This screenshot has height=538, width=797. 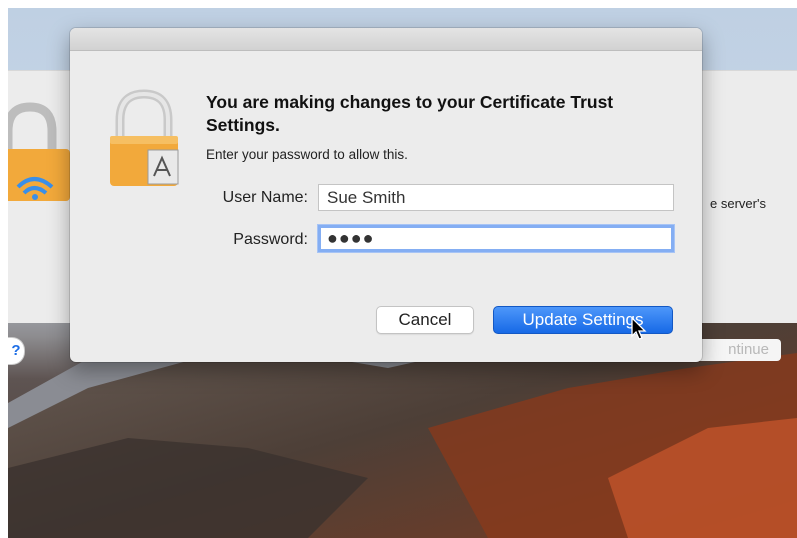 I want to click on password-field, so click(x=496, y=238).